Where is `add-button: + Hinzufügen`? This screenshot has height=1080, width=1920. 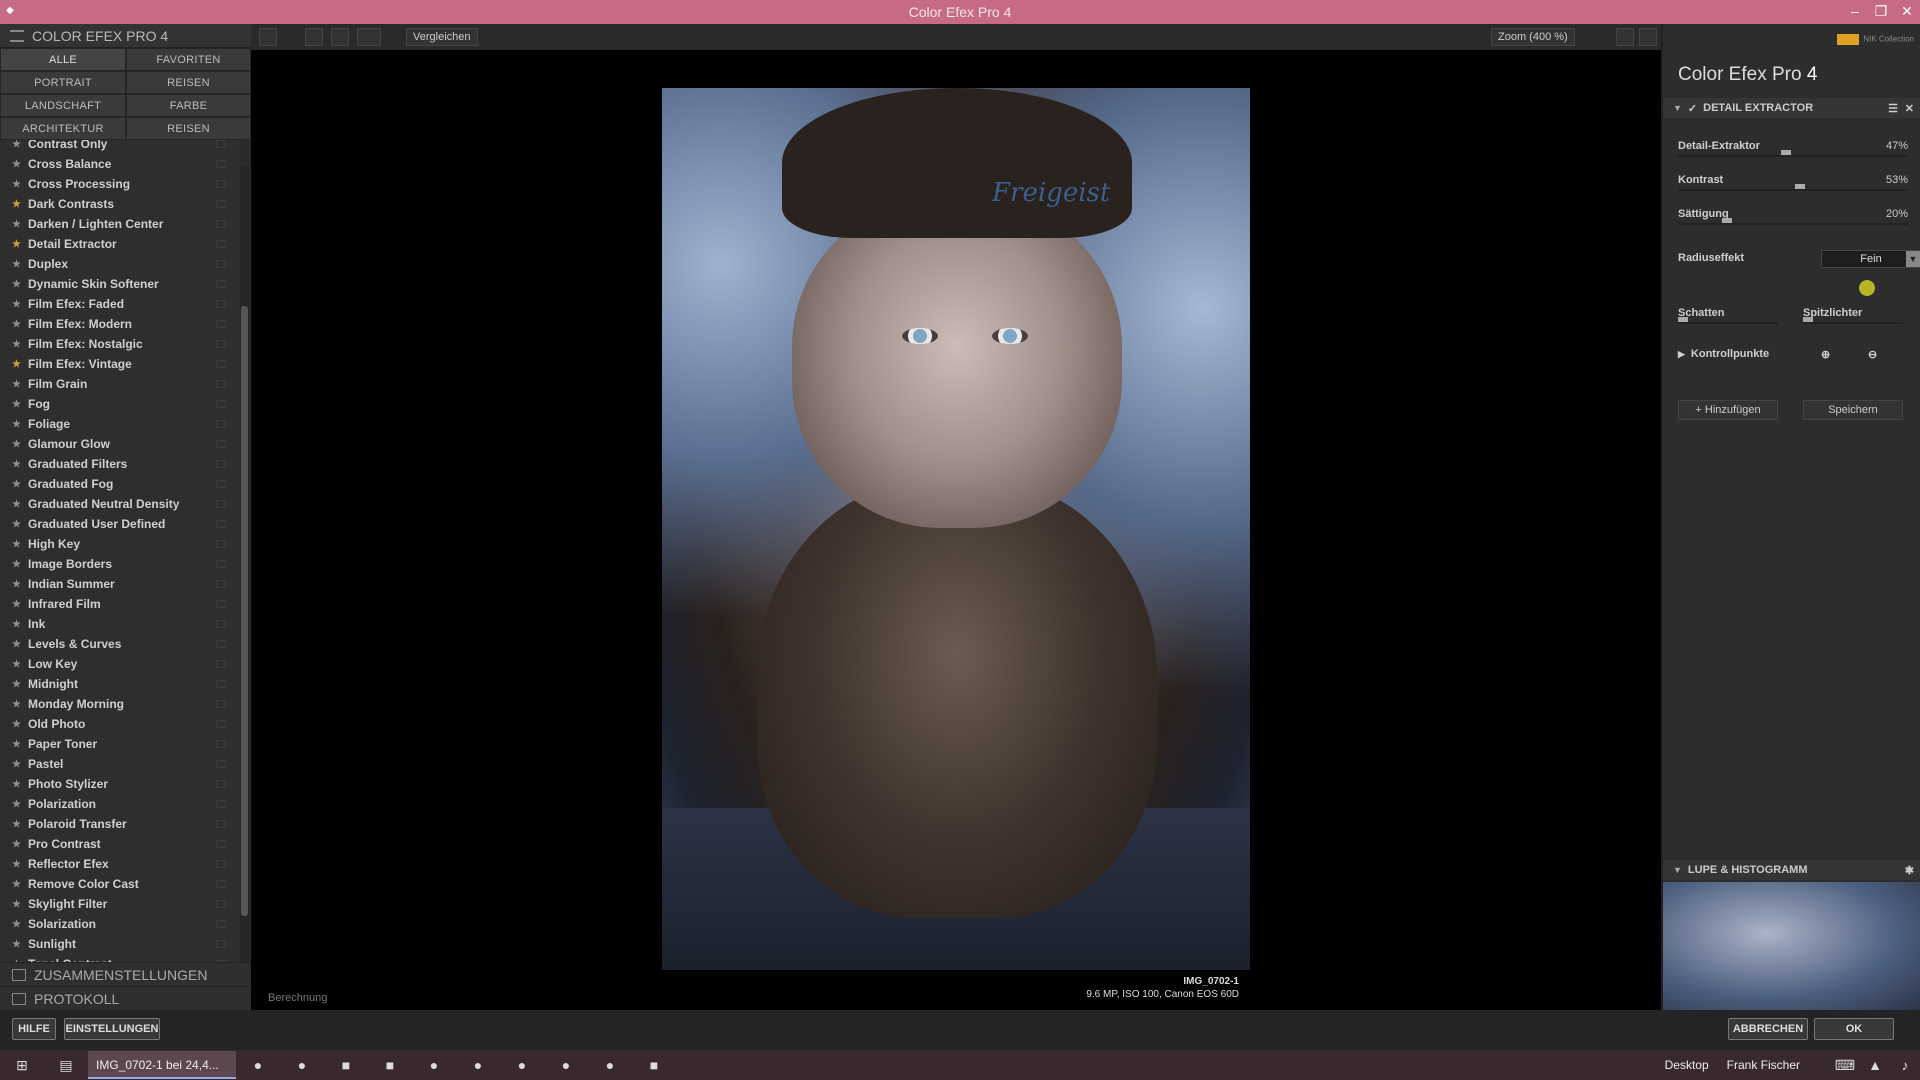
add-button: + Hinzufügen is located at coordinates (1728, 410).